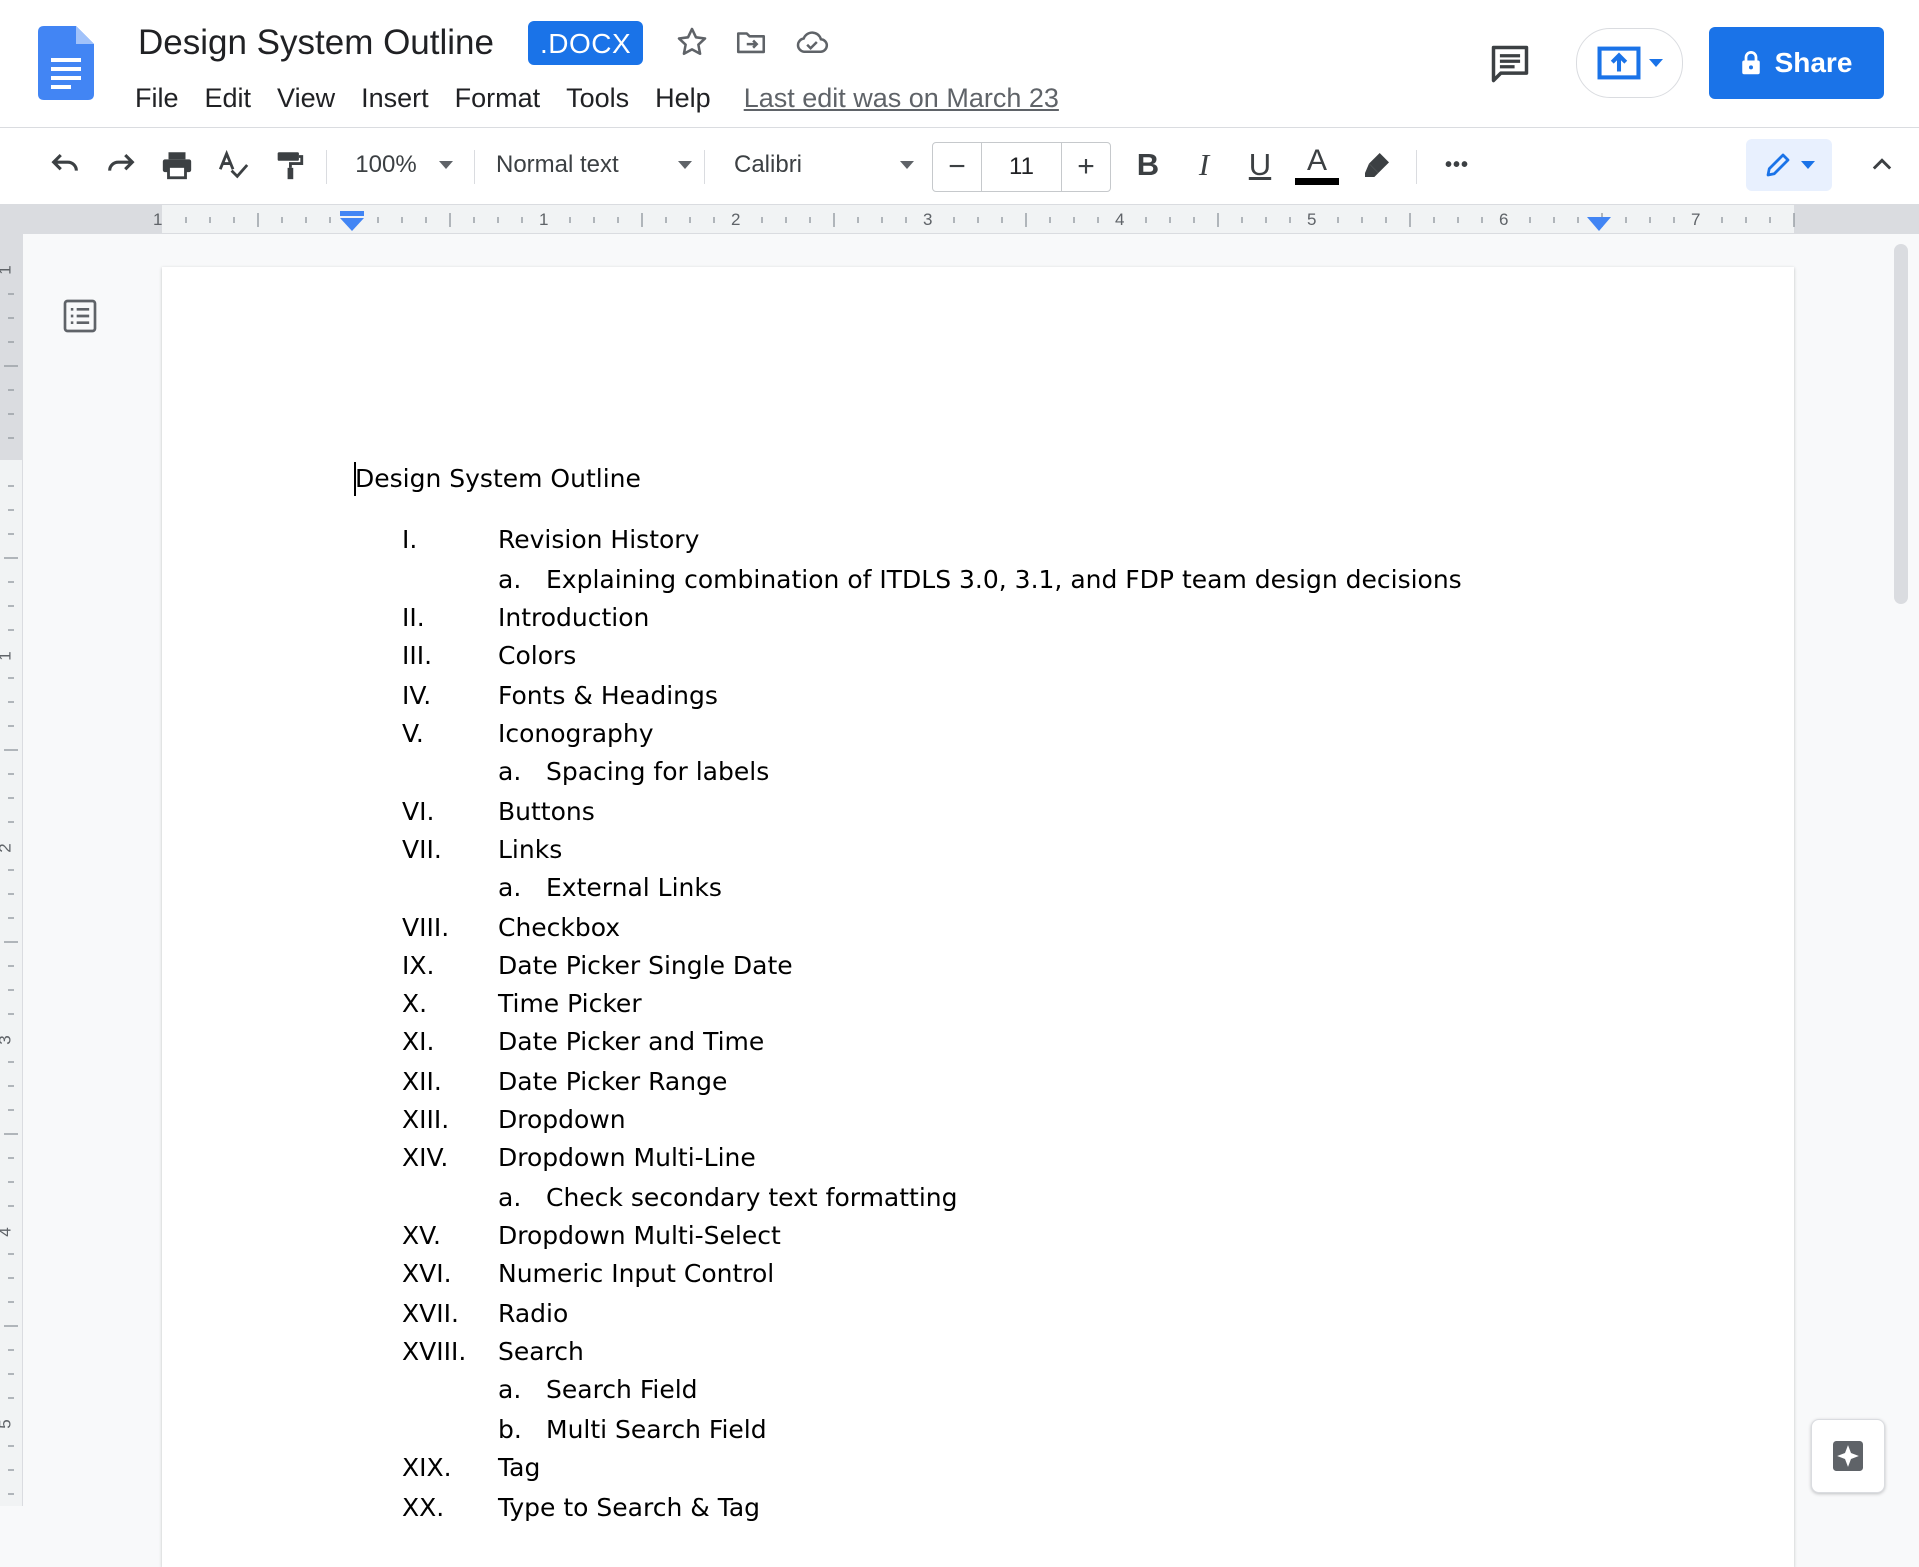 The image size is (1919, 1567). Describe the element at coordinates (65, 165) in the screenshot. I see `undo-icon` at that location.